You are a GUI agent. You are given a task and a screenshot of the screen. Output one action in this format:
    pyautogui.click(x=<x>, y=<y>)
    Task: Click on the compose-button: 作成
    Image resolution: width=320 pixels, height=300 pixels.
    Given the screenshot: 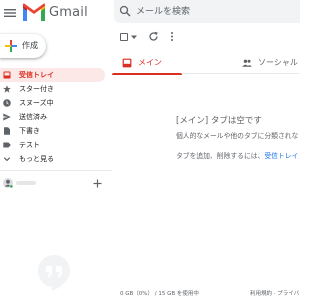 What is the action you would take?
    pyautogui.click(x=23, y=46)
    